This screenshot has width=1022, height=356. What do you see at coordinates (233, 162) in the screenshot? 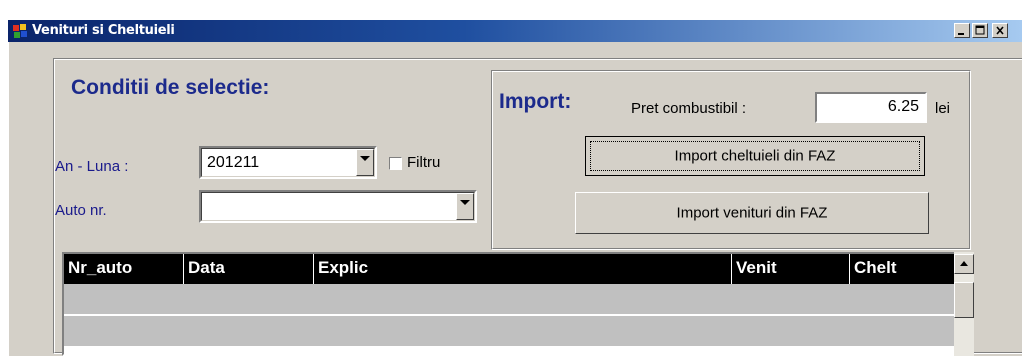
I see `an-luna-value: 201211` at bounding box center [233, 162].